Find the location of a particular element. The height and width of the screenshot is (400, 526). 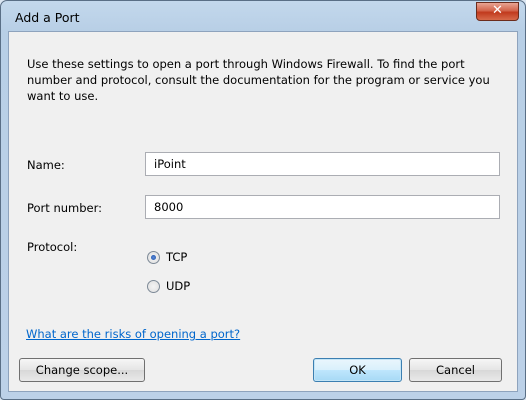

window-title: Add a Port is located at coordinates (47, 17).